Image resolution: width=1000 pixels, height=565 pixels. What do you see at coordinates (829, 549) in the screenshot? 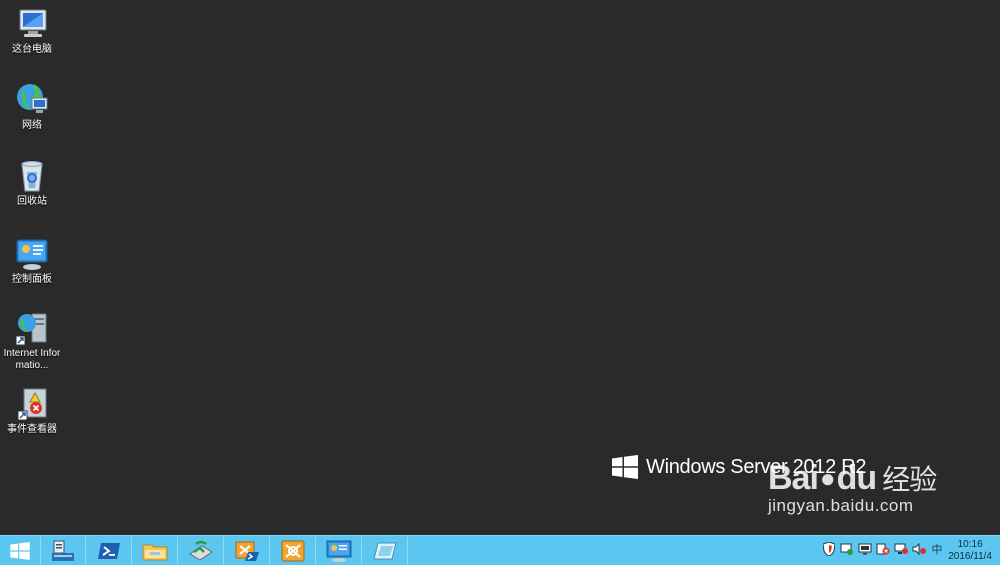
I see `security-shield-icon` at bounding box center [829, 549].